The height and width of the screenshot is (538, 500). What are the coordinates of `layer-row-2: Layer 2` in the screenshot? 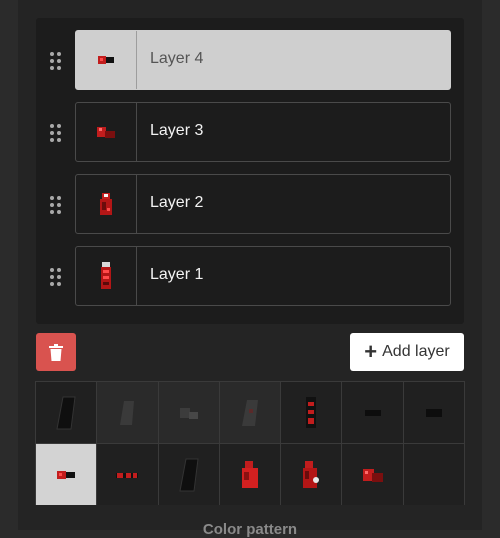 It's located at (250, 205).